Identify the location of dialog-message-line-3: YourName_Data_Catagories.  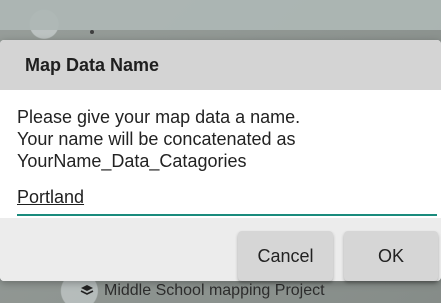
(132, 161).